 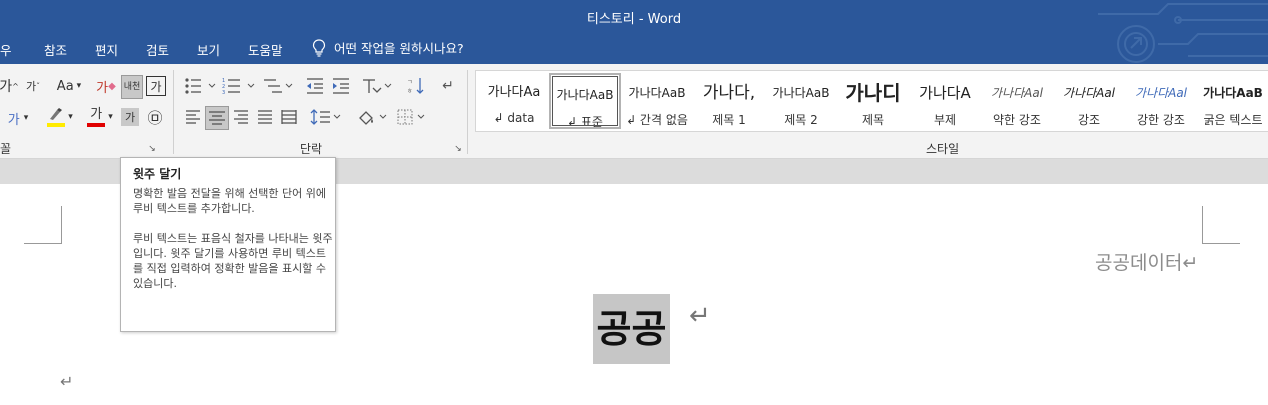 I want to click on style-no-spacing: 가나다AaB ↲ 간격 없음, so click(x=657, y=101).